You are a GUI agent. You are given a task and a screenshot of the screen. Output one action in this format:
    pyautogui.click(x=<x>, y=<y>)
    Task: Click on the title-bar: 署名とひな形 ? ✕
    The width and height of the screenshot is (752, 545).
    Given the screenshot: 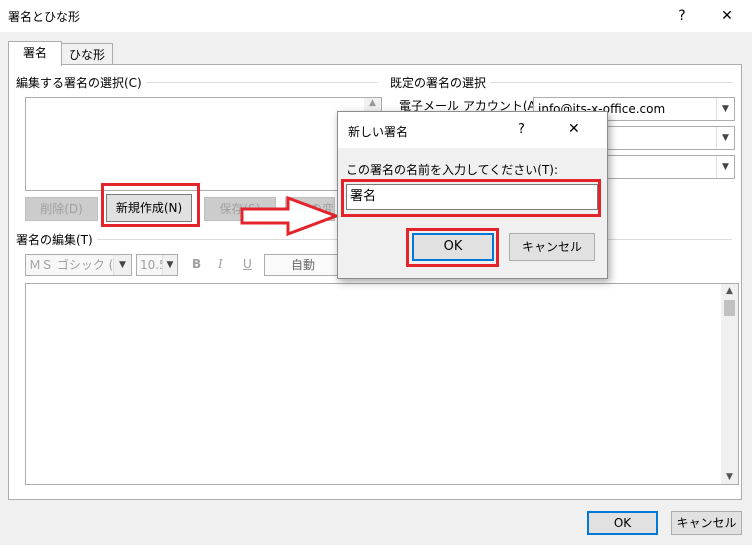 What is the action you would take?
    pyautogui.click(x=376, y=16)
    